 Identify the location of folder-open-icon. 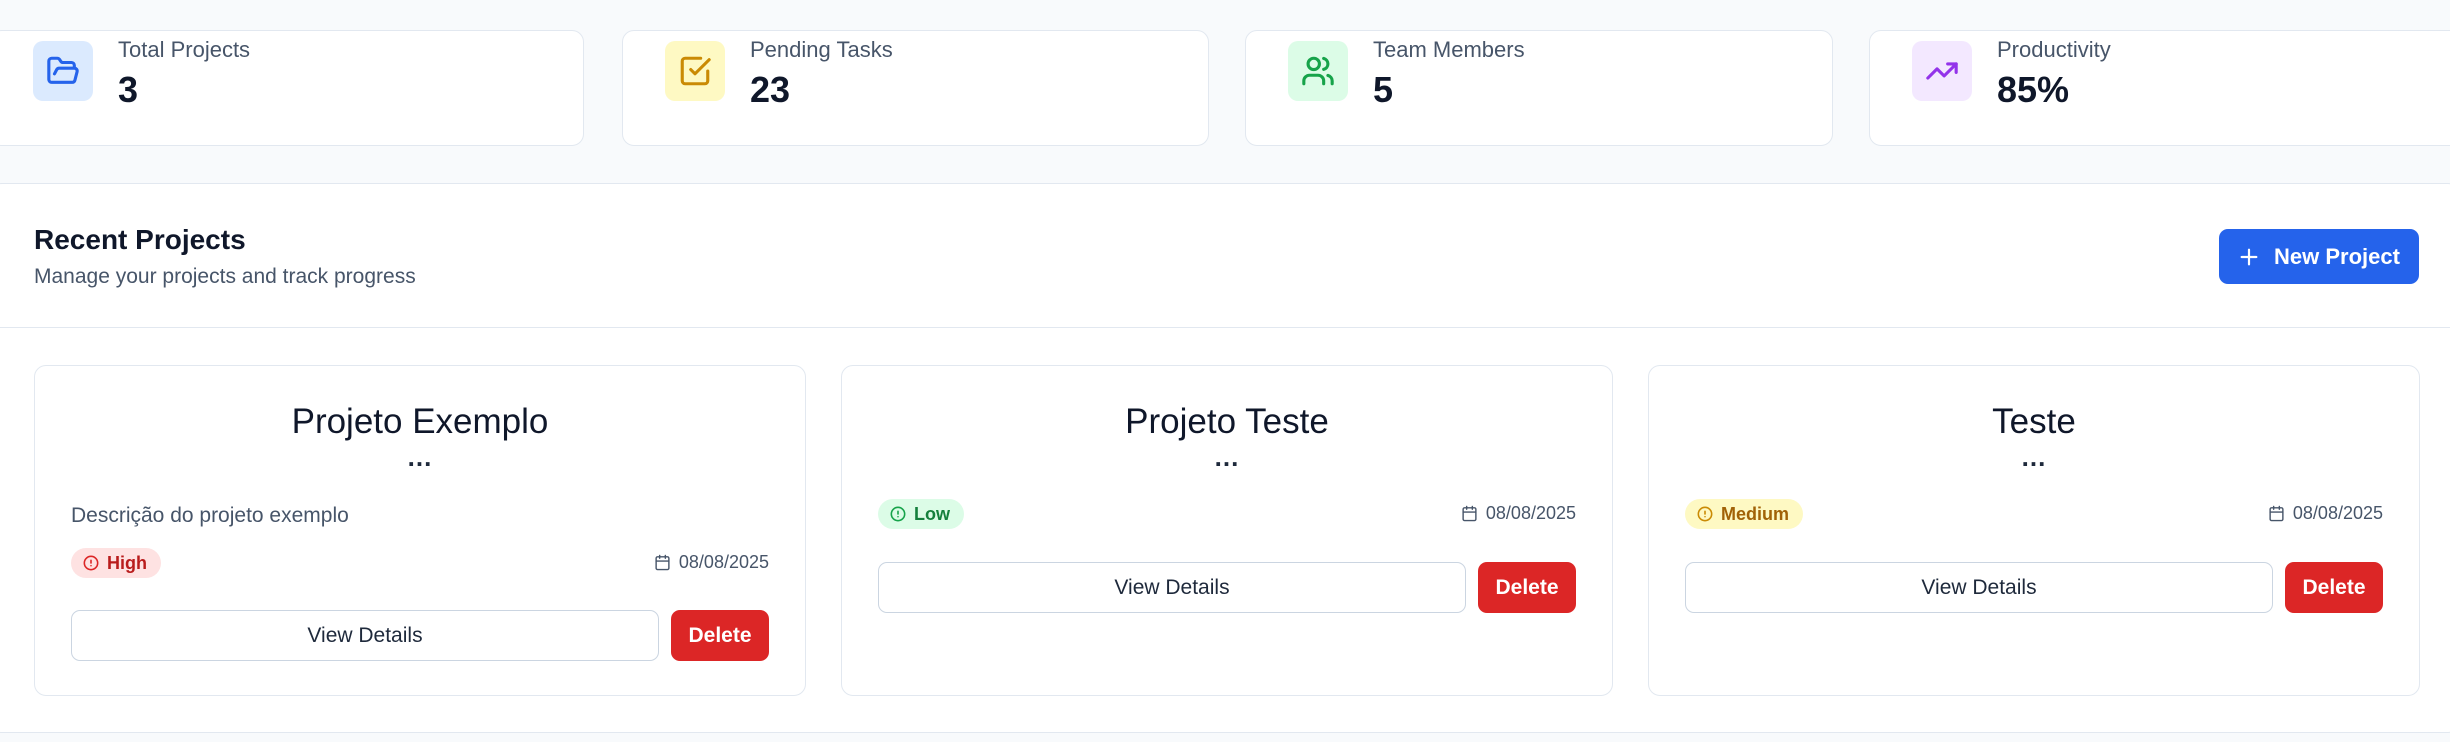
(63, 71).